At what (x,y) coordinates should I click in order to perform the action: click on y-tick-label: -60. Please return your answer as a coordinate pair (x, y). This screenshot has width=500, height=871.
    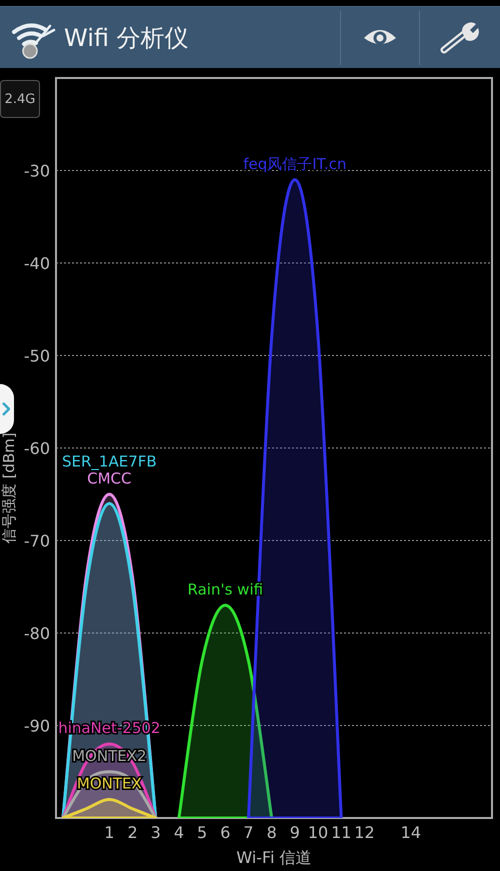
    Looking at the image, I should click on (37, 448).